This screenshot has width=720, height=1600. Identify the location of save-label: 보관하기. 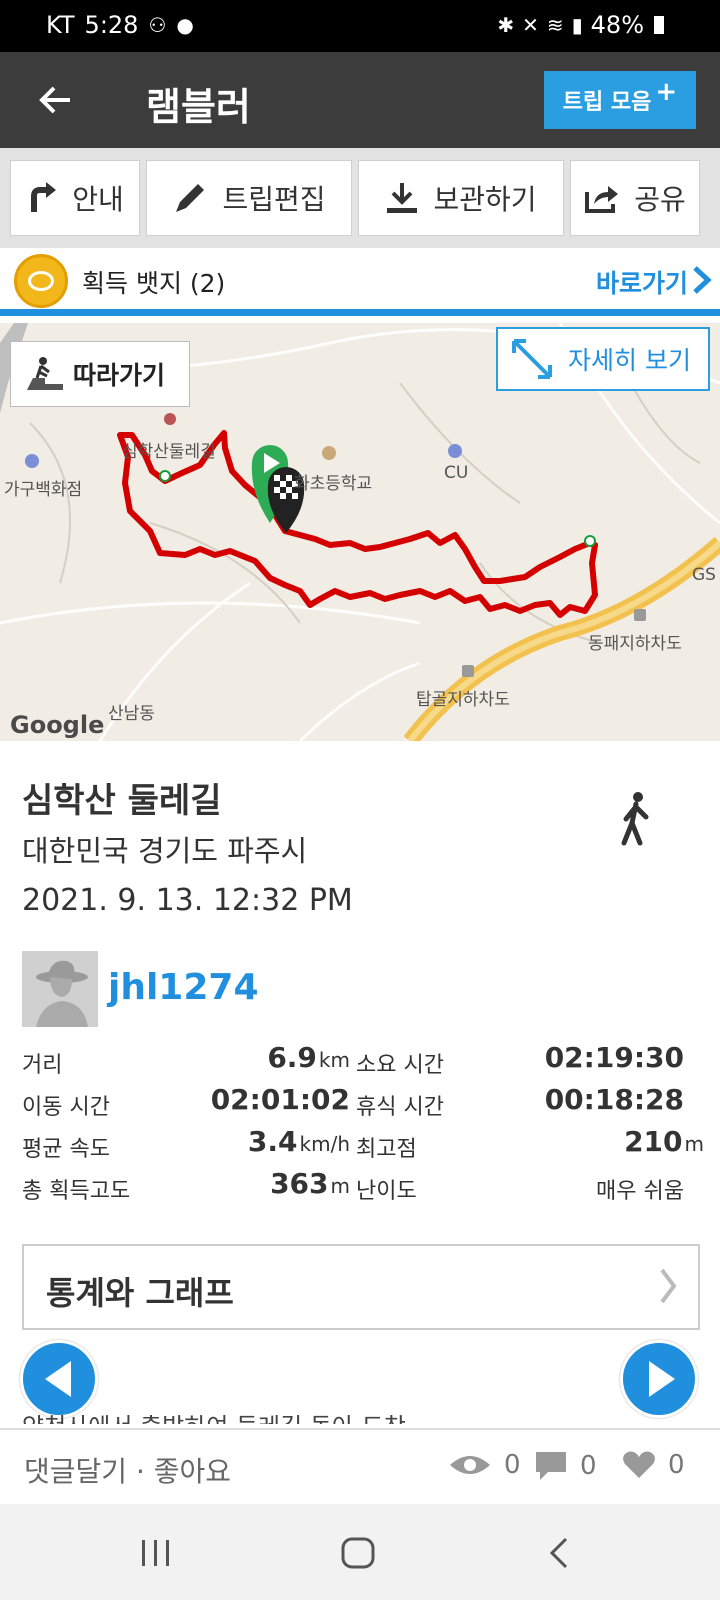
(485, 199).